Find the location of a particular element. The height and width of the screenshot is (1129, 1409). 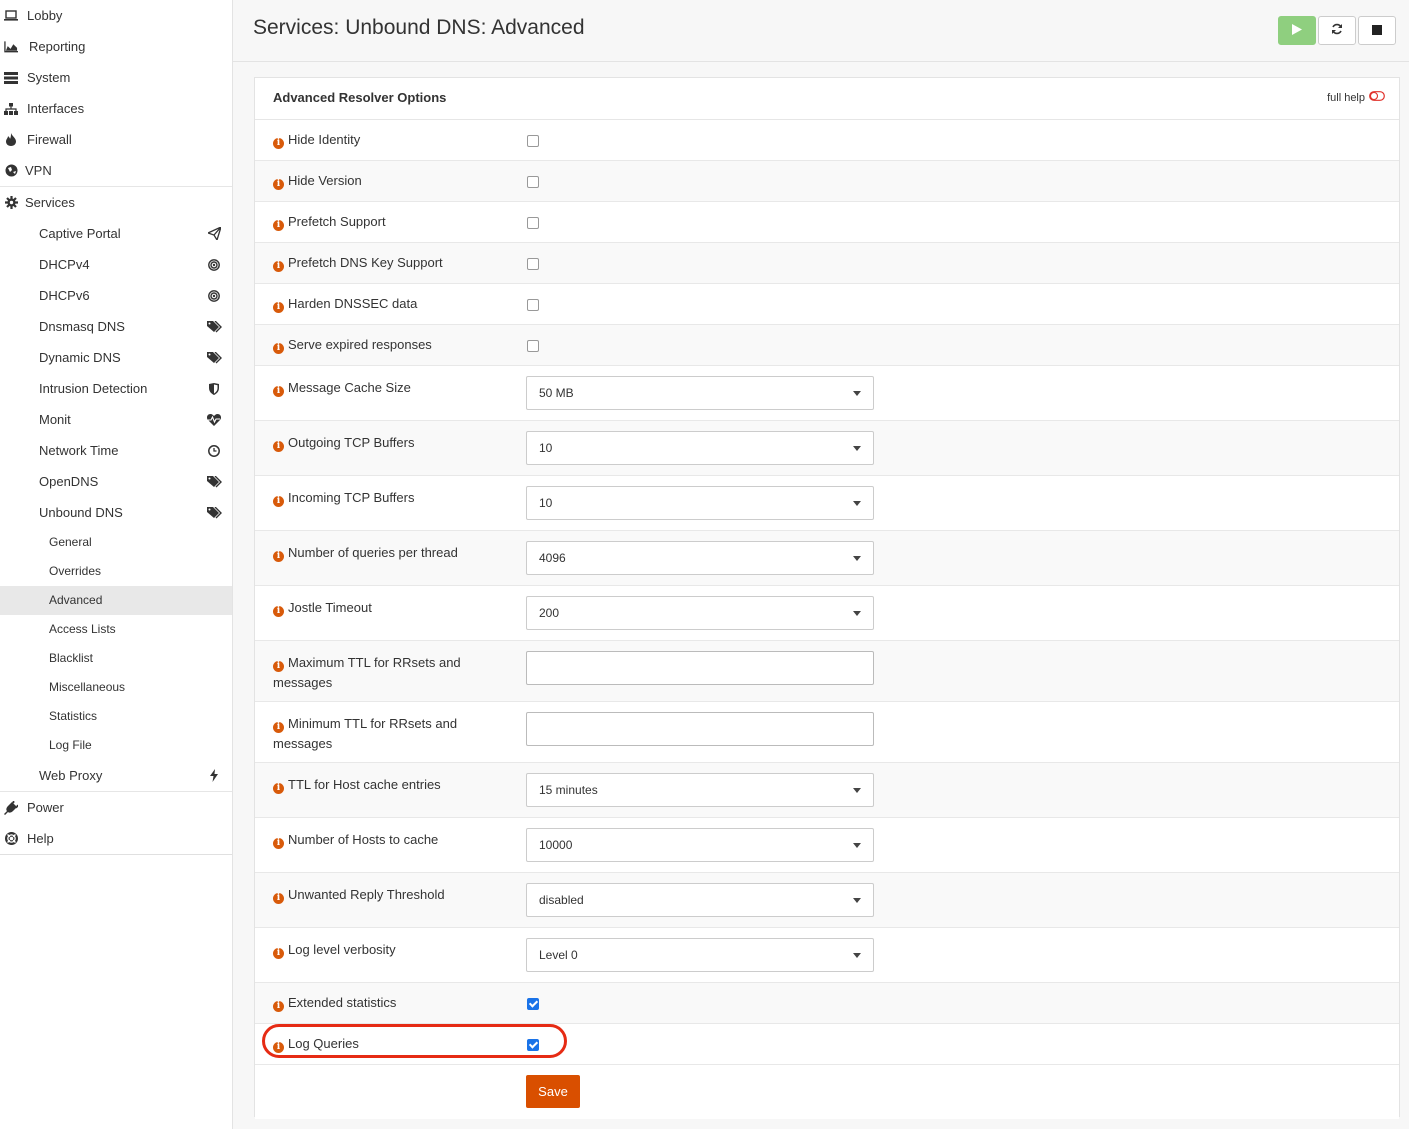

hide-version-checkbox is located at coordinates (533, 182).